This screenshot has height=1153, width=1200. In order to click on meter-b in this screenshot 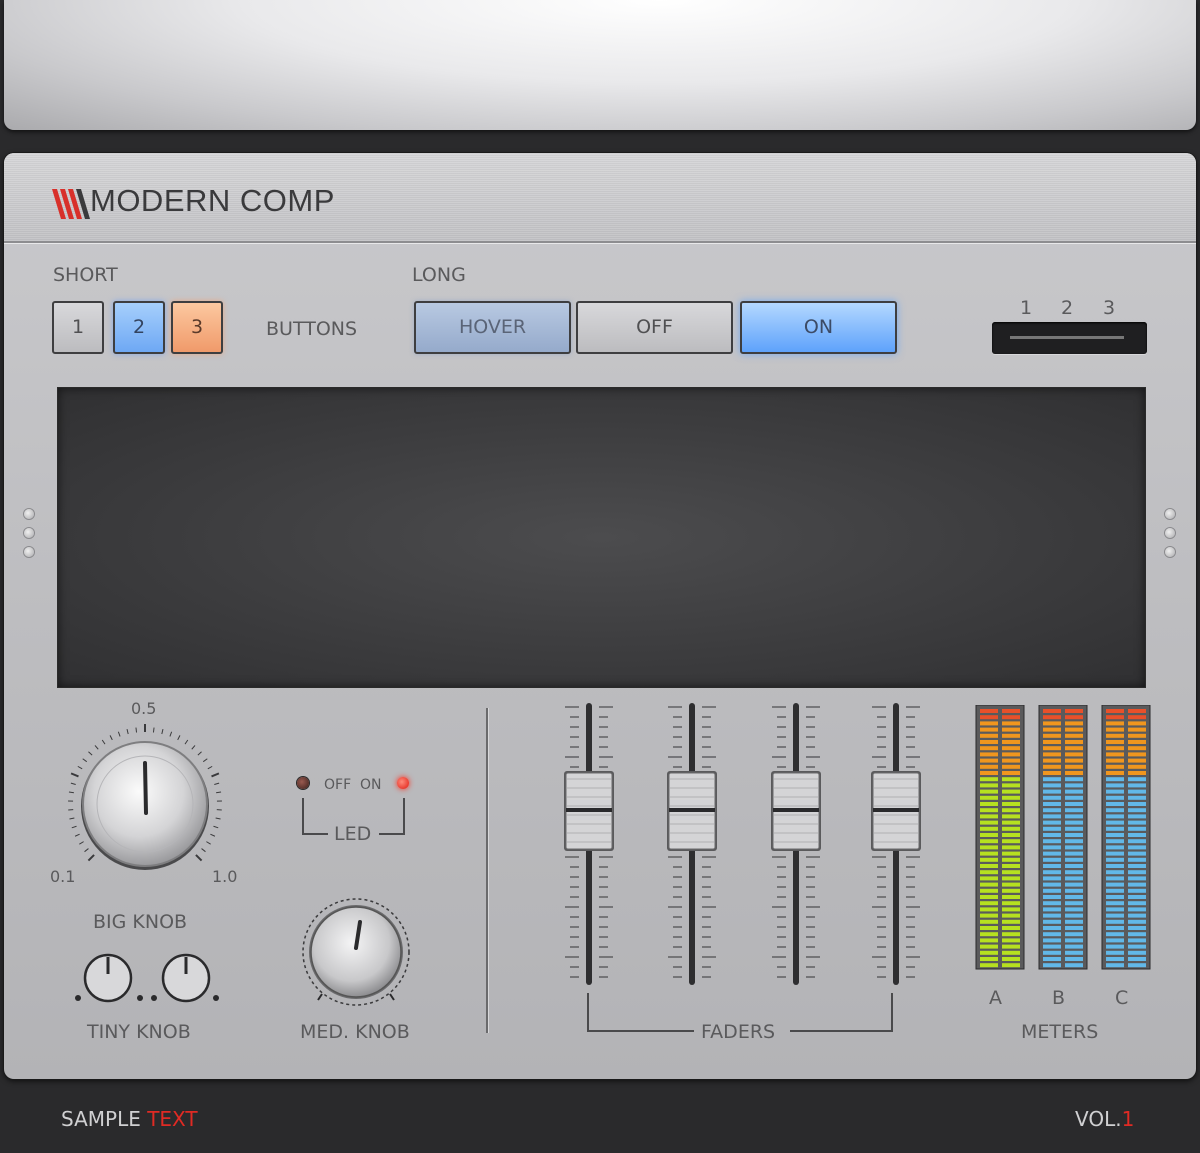, I will do `click(1063, 837)`.